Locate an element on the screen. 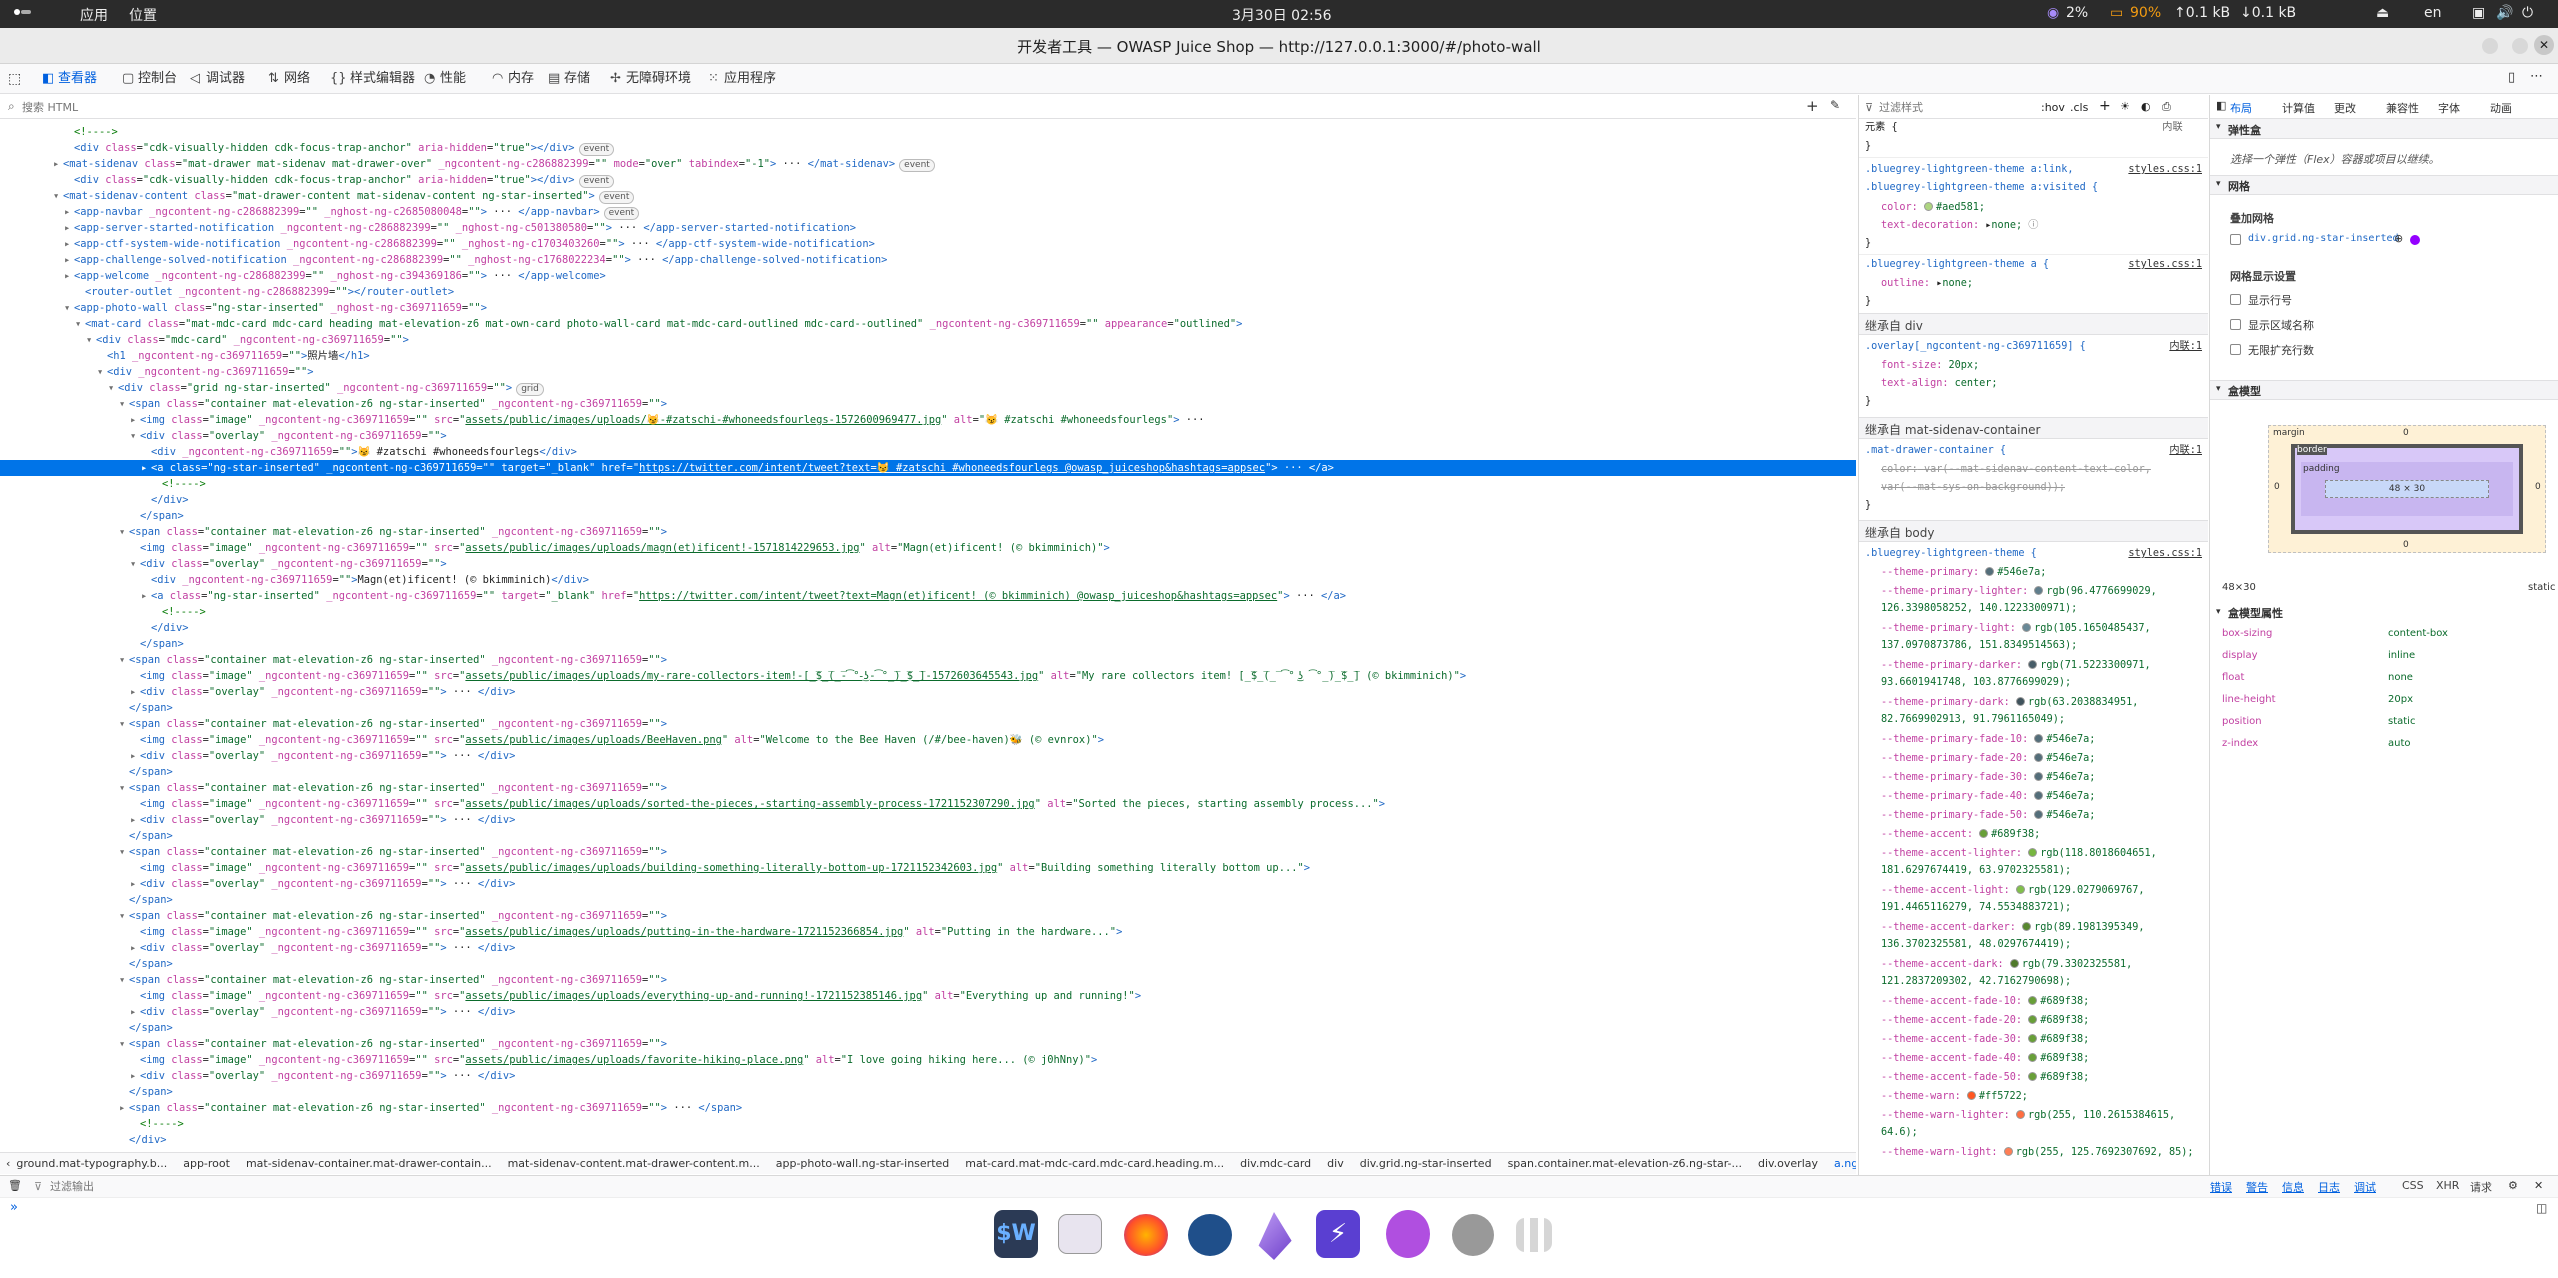 The width and height of the screenshot is (2558, 1278). console-input-row: » ◫ is located at coordinates (1279, 1208).